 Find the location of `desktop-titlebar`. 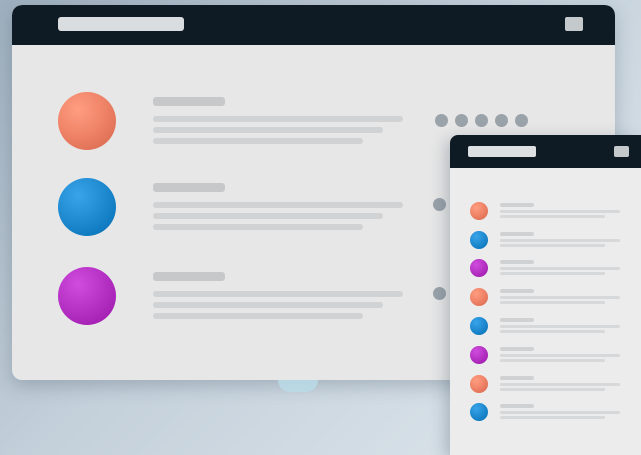

desktop-titlebar is located at coordinates (313, 25).